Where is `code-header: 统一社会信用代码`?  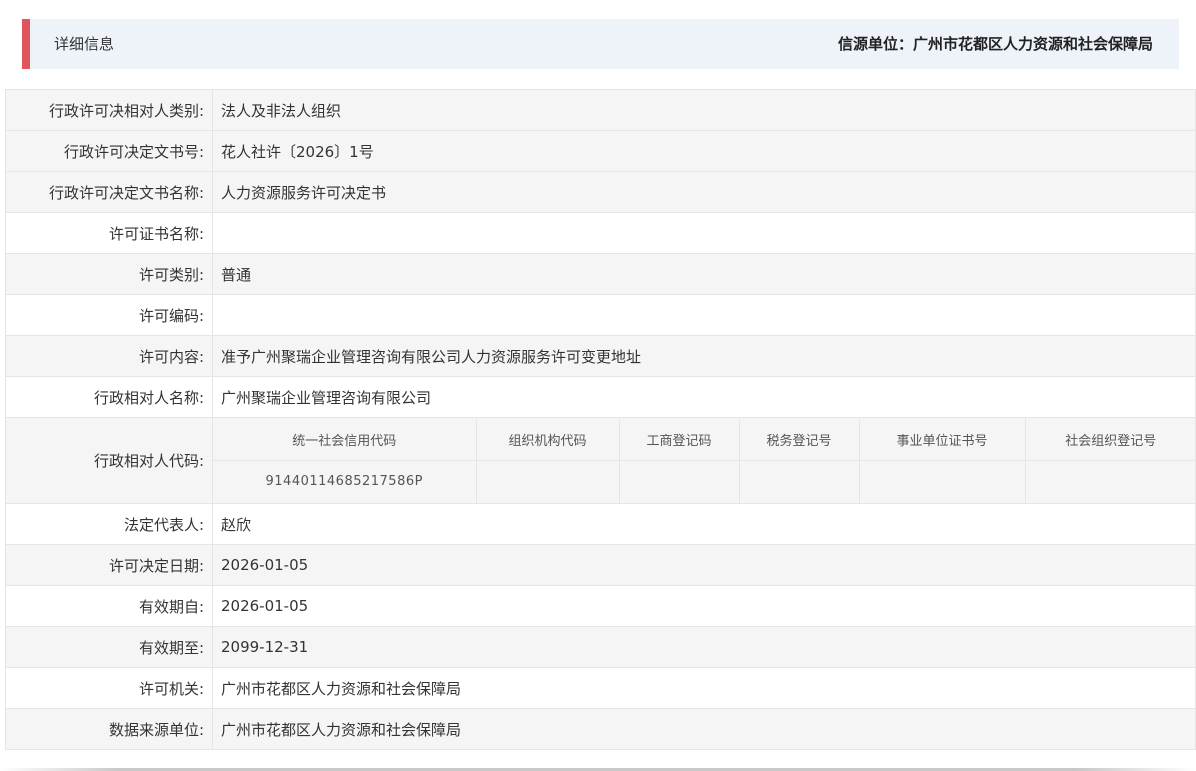
code-header: 统一社会信用代码 is located at coordinates (345, 439).